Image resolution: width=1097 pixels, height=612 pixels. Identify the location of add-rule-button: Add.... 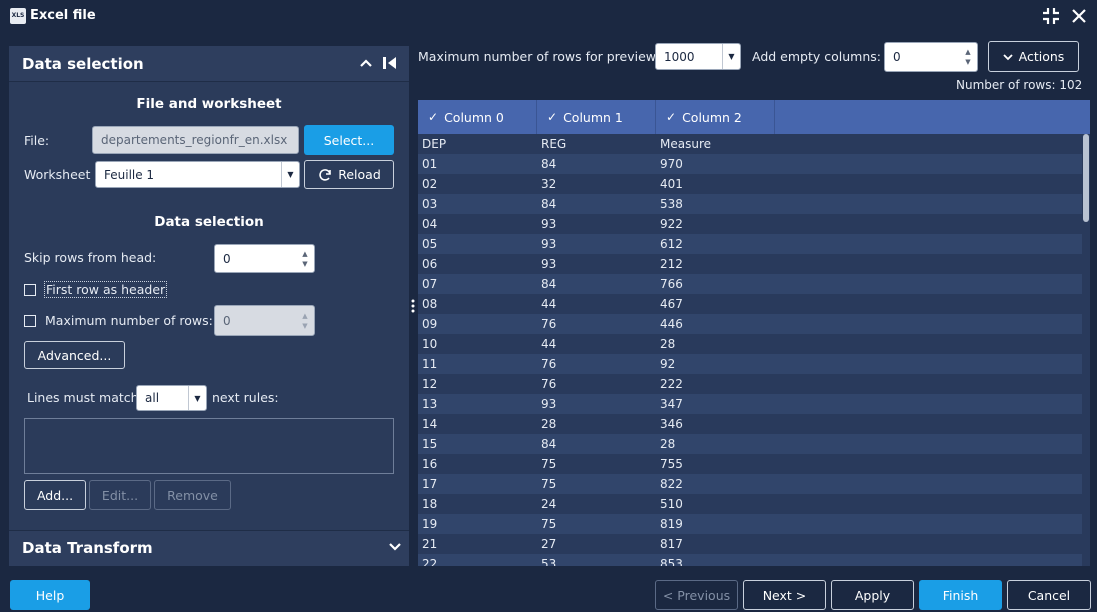
(55, 495).